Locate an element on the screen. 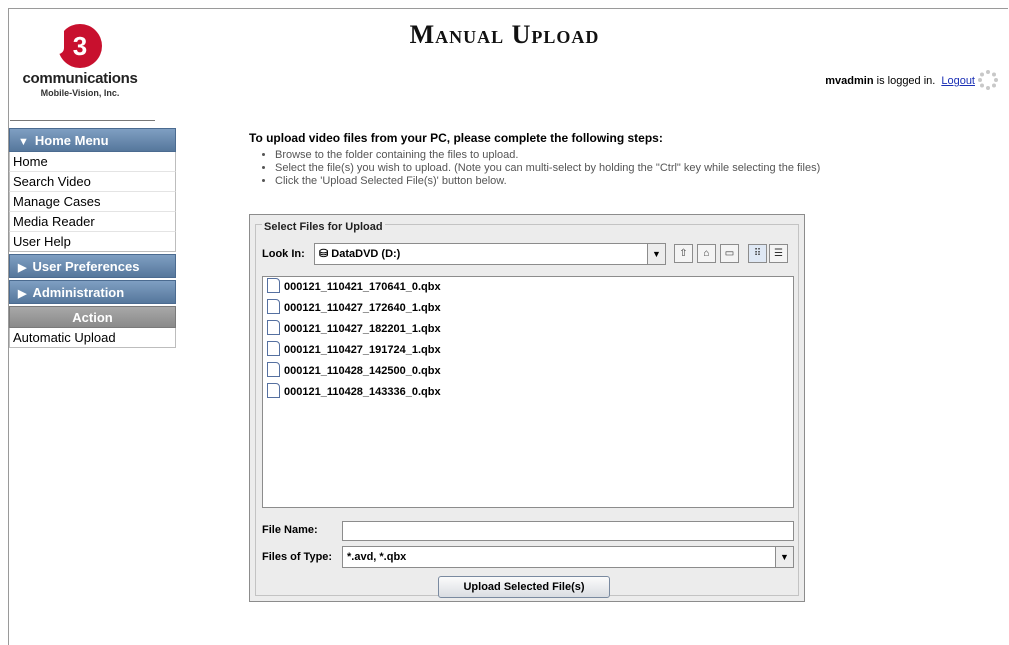 This screenshot has height=645, width=1009. page-title: Manual Upload is located at coordinates (504, 34).